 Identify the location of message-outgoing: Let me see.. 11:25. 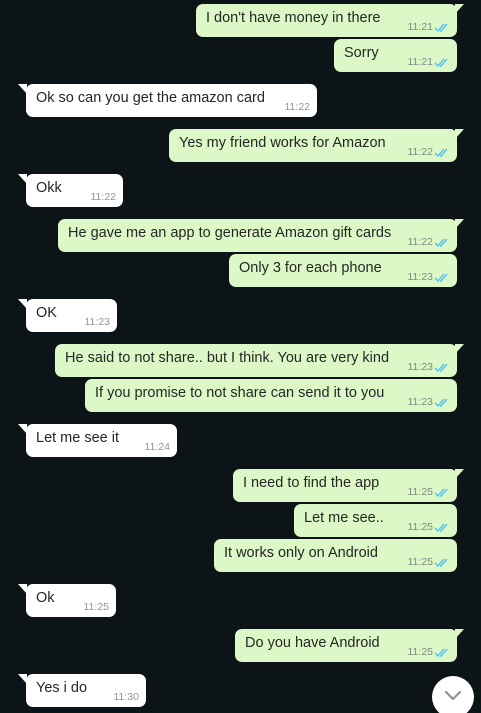
(375, 520).